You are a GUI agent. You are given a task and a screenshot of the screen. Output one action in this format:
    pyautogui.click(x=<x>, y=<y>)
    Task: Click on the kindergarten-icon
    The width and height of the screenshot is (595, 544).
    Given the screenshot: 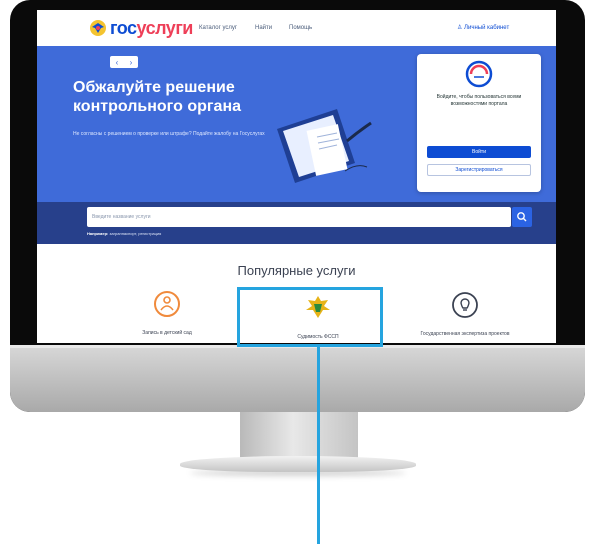 What is the action you would take?
    pyautogui.click(x=167, y=304)
    